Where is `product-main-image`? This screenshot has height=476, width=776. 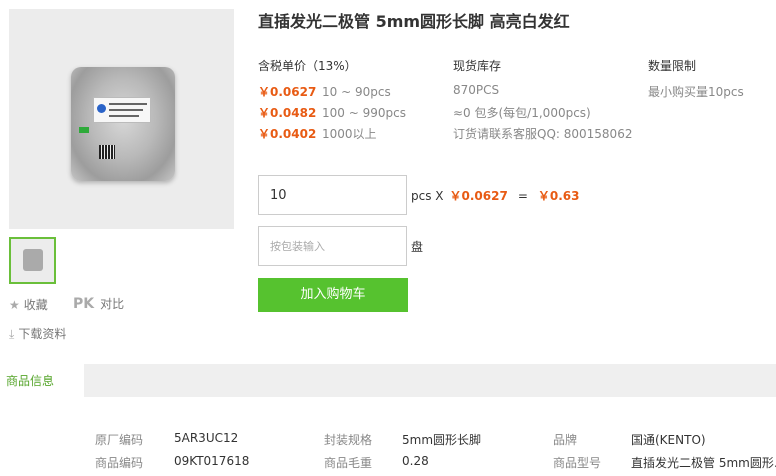 product-main-image is located at coordinates (121, 119).